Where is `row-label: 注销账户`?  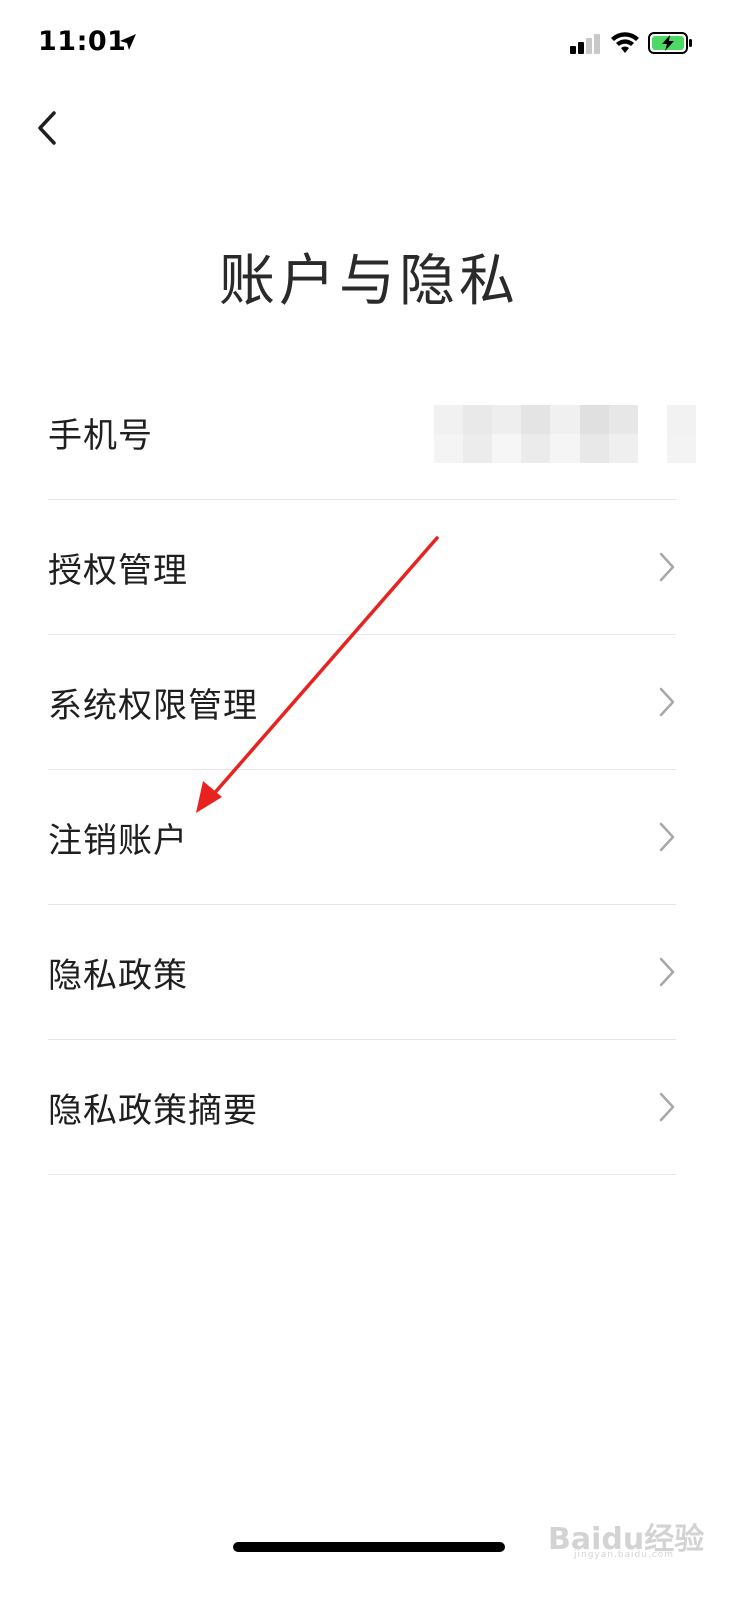 row-label: 注销账户 is located at coordinates (118, 840).